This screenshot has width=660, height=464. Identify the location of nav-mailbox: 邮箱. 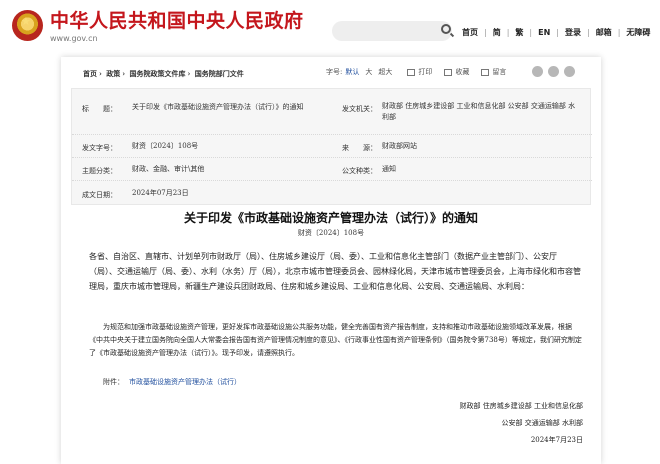
(604, 32).